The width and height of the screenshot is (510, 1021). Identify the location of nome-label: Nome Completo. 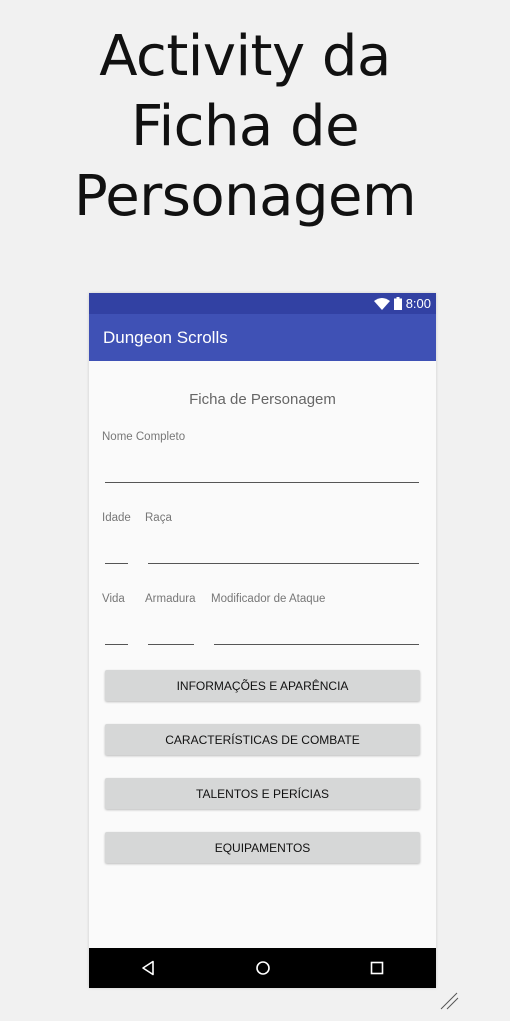
(144, 437).